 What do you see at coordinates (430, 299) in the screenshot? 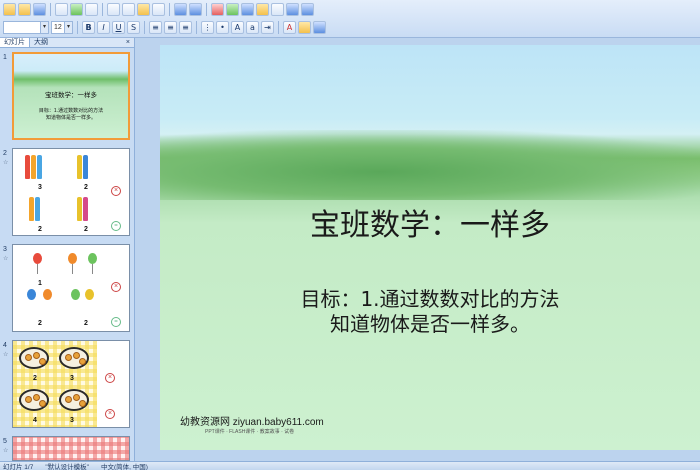
I see `slide-body-line: 目标：1.通过数数对比的方法` at bounding box center [430, 299].